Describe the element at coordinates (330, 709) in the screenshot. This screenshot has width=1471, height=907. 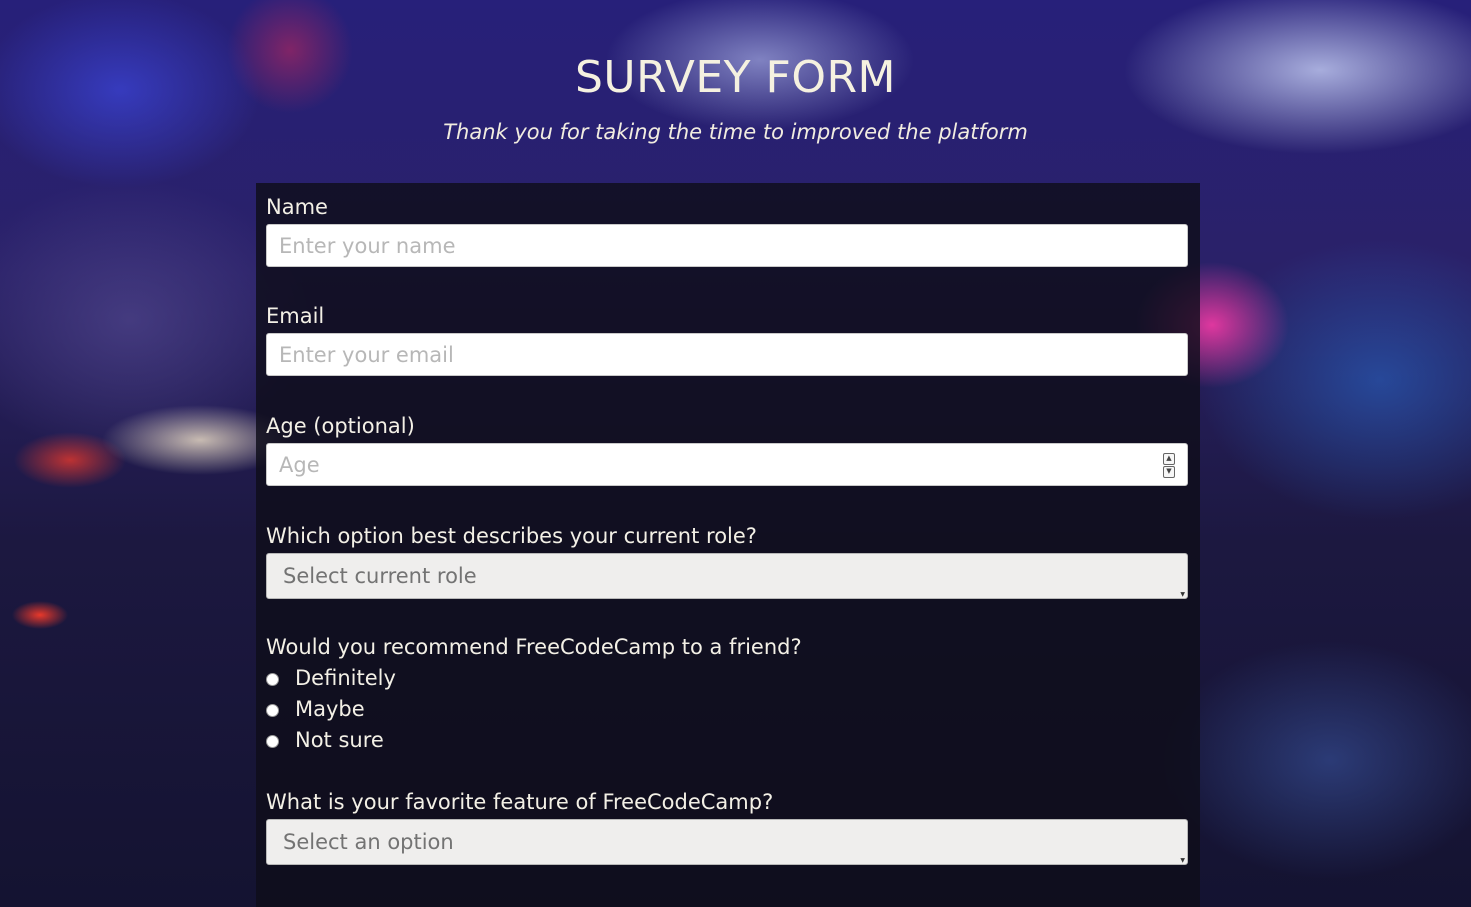
I see `radio-label: Maybe` at that location.